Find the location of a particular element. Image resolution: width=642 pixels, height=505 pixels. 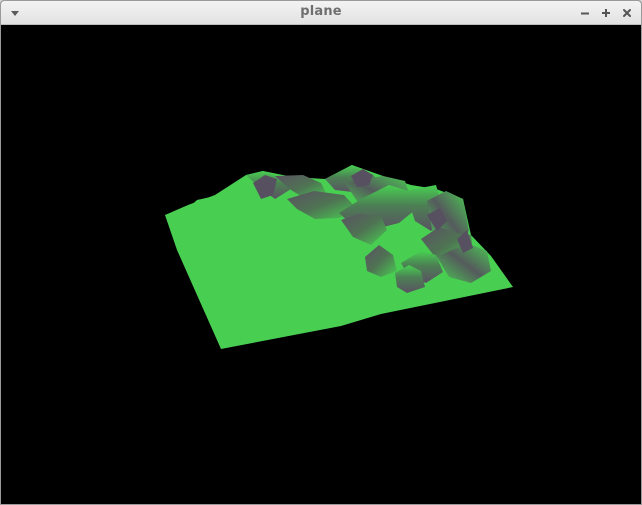

close-icon is located at coordinates (627, 13).